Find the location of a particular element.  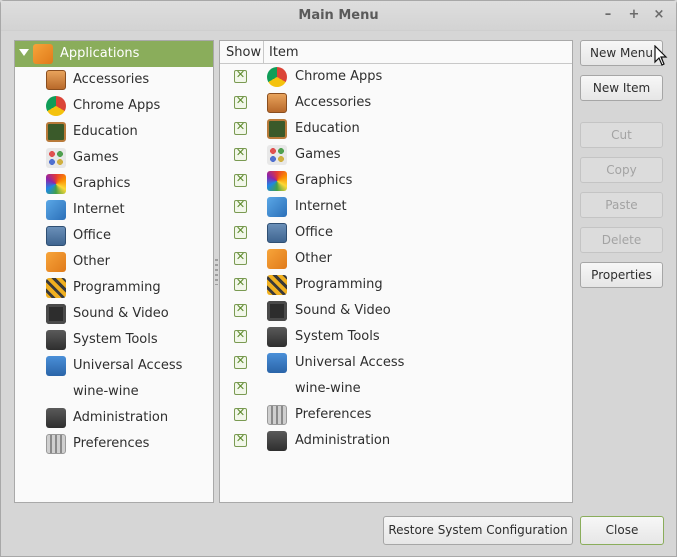

new-menu-button: New Menu is located at coordinates (621, 53).